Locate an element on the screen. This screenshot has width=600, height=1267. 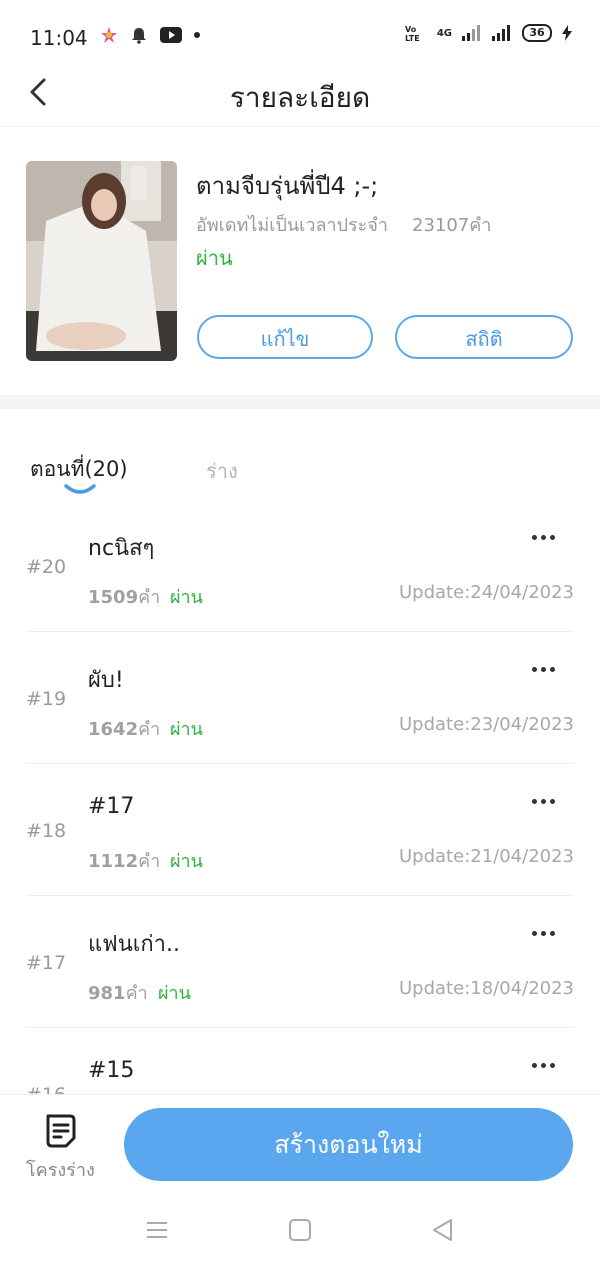
episode-update-date: Update:23/04/2023 is located at coordinates (486, 724).